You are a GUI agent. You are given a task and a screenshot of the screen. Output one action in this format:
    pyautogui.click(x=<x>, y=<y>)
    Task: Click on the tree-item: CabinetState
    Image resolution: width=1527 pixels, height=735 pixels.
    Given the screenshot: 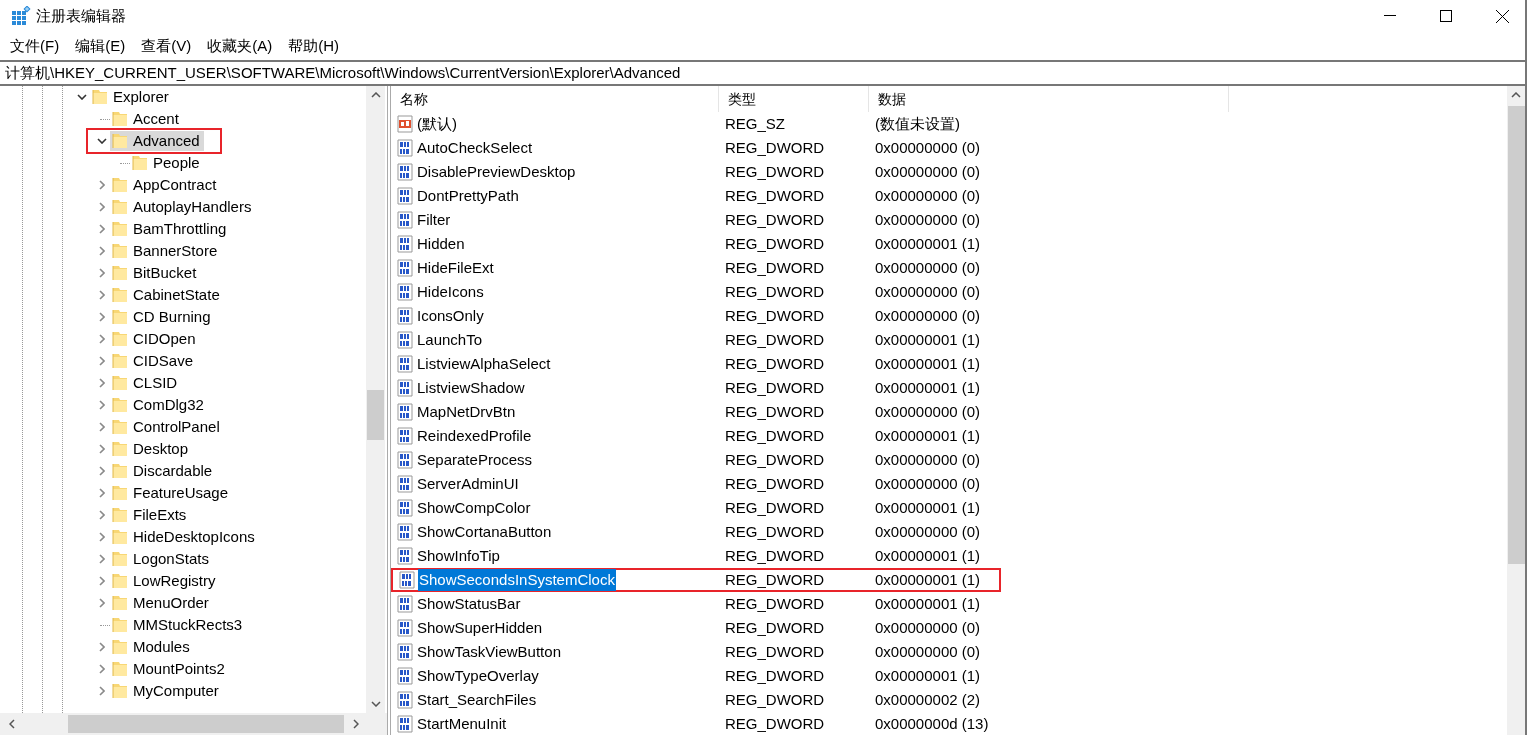 What is the action you would take?
    pyautogui.click(x=167, y=295)
    